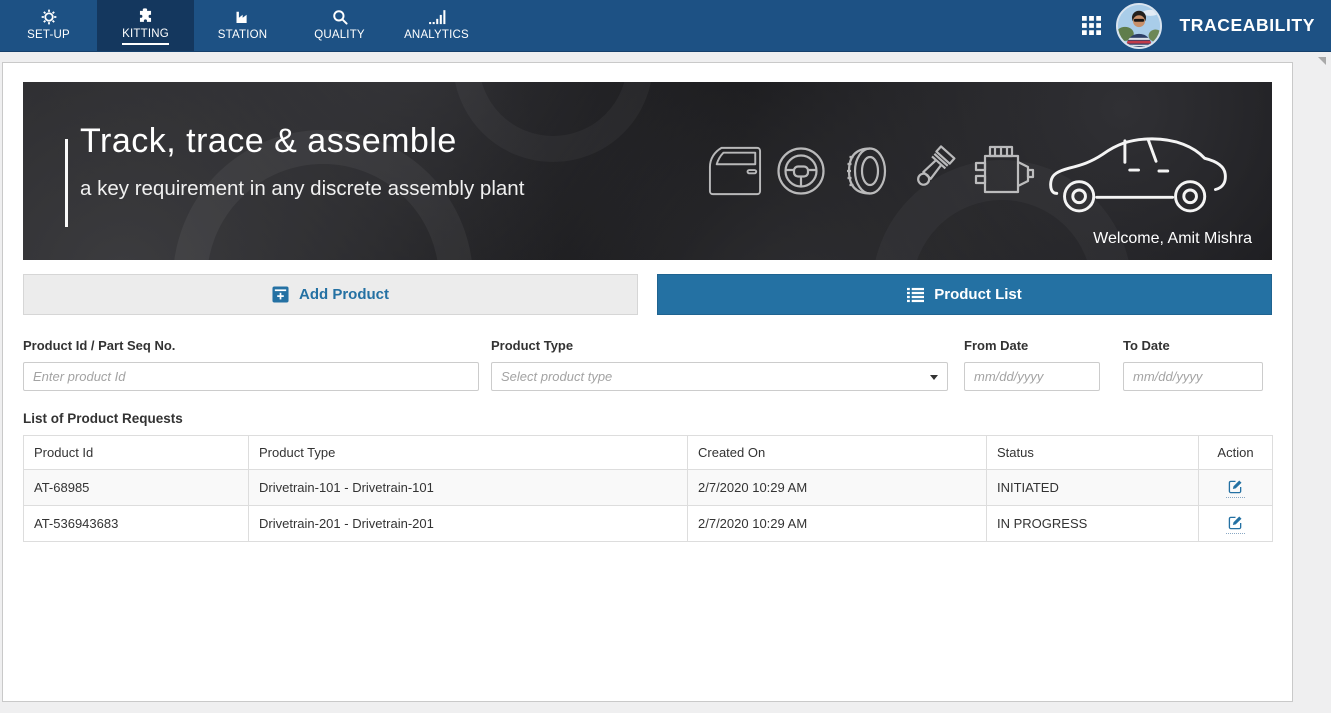  I want to click on list-title: List of Product Requests, so click(103, 418).